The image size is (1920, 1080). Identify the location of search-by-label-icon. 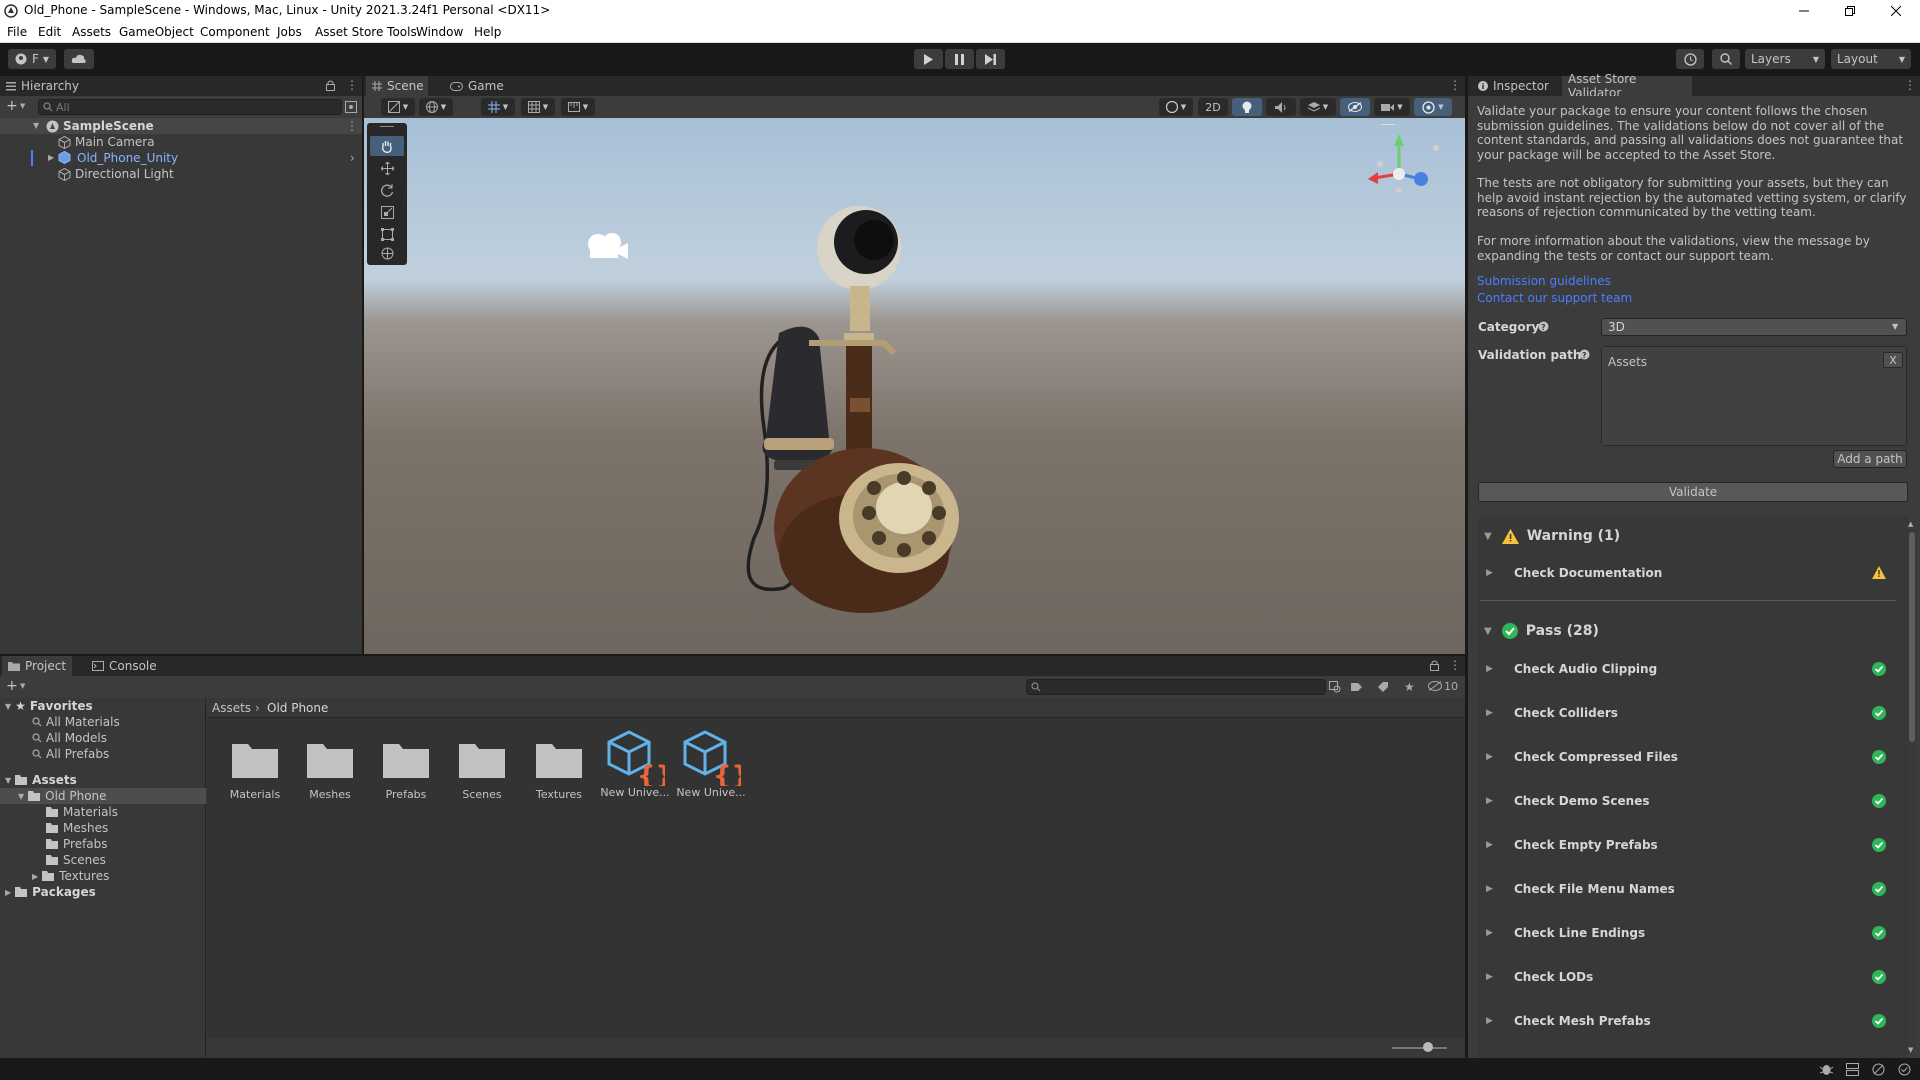
(1357, 687).